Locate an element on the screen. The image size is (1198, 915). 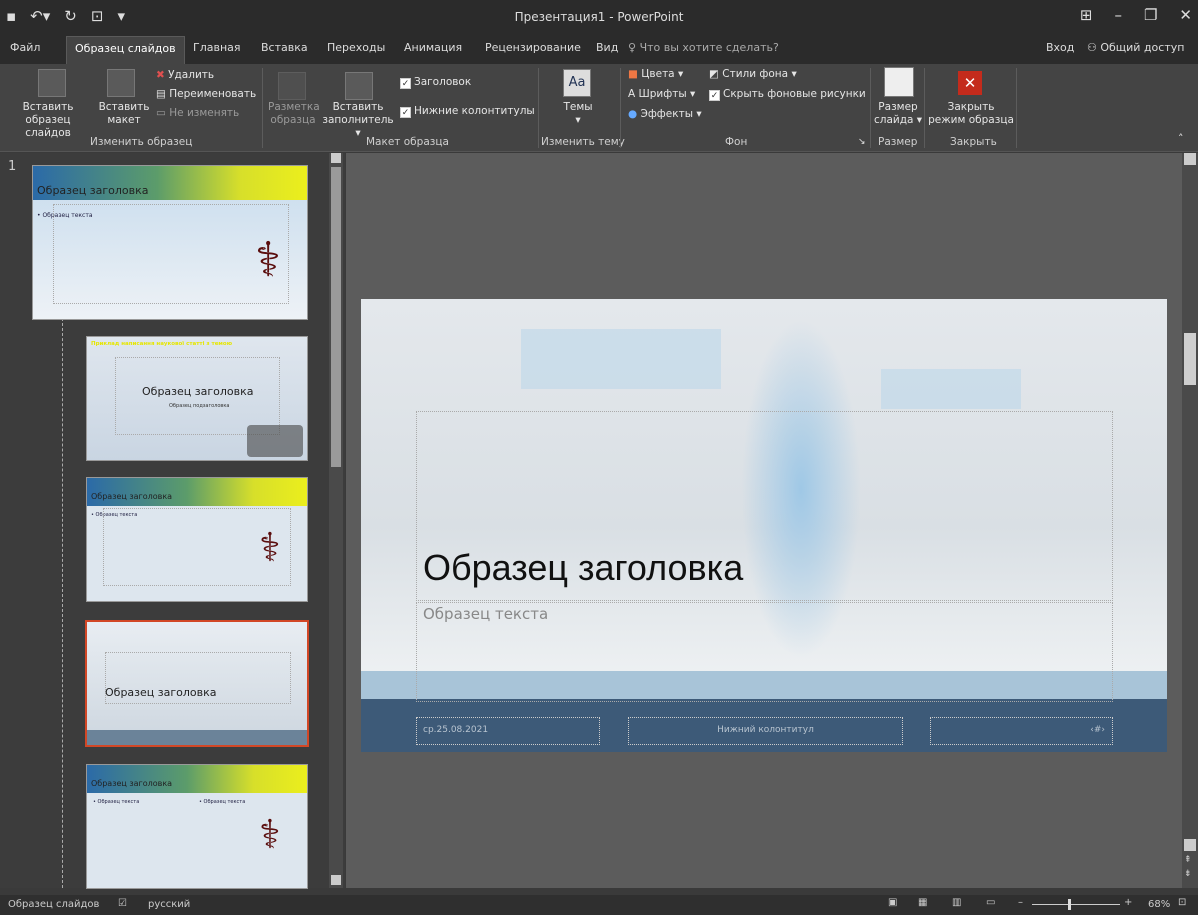
thumbnail-section-header-layout-selected: Образец заголовка is located at coordinates (197, 683).